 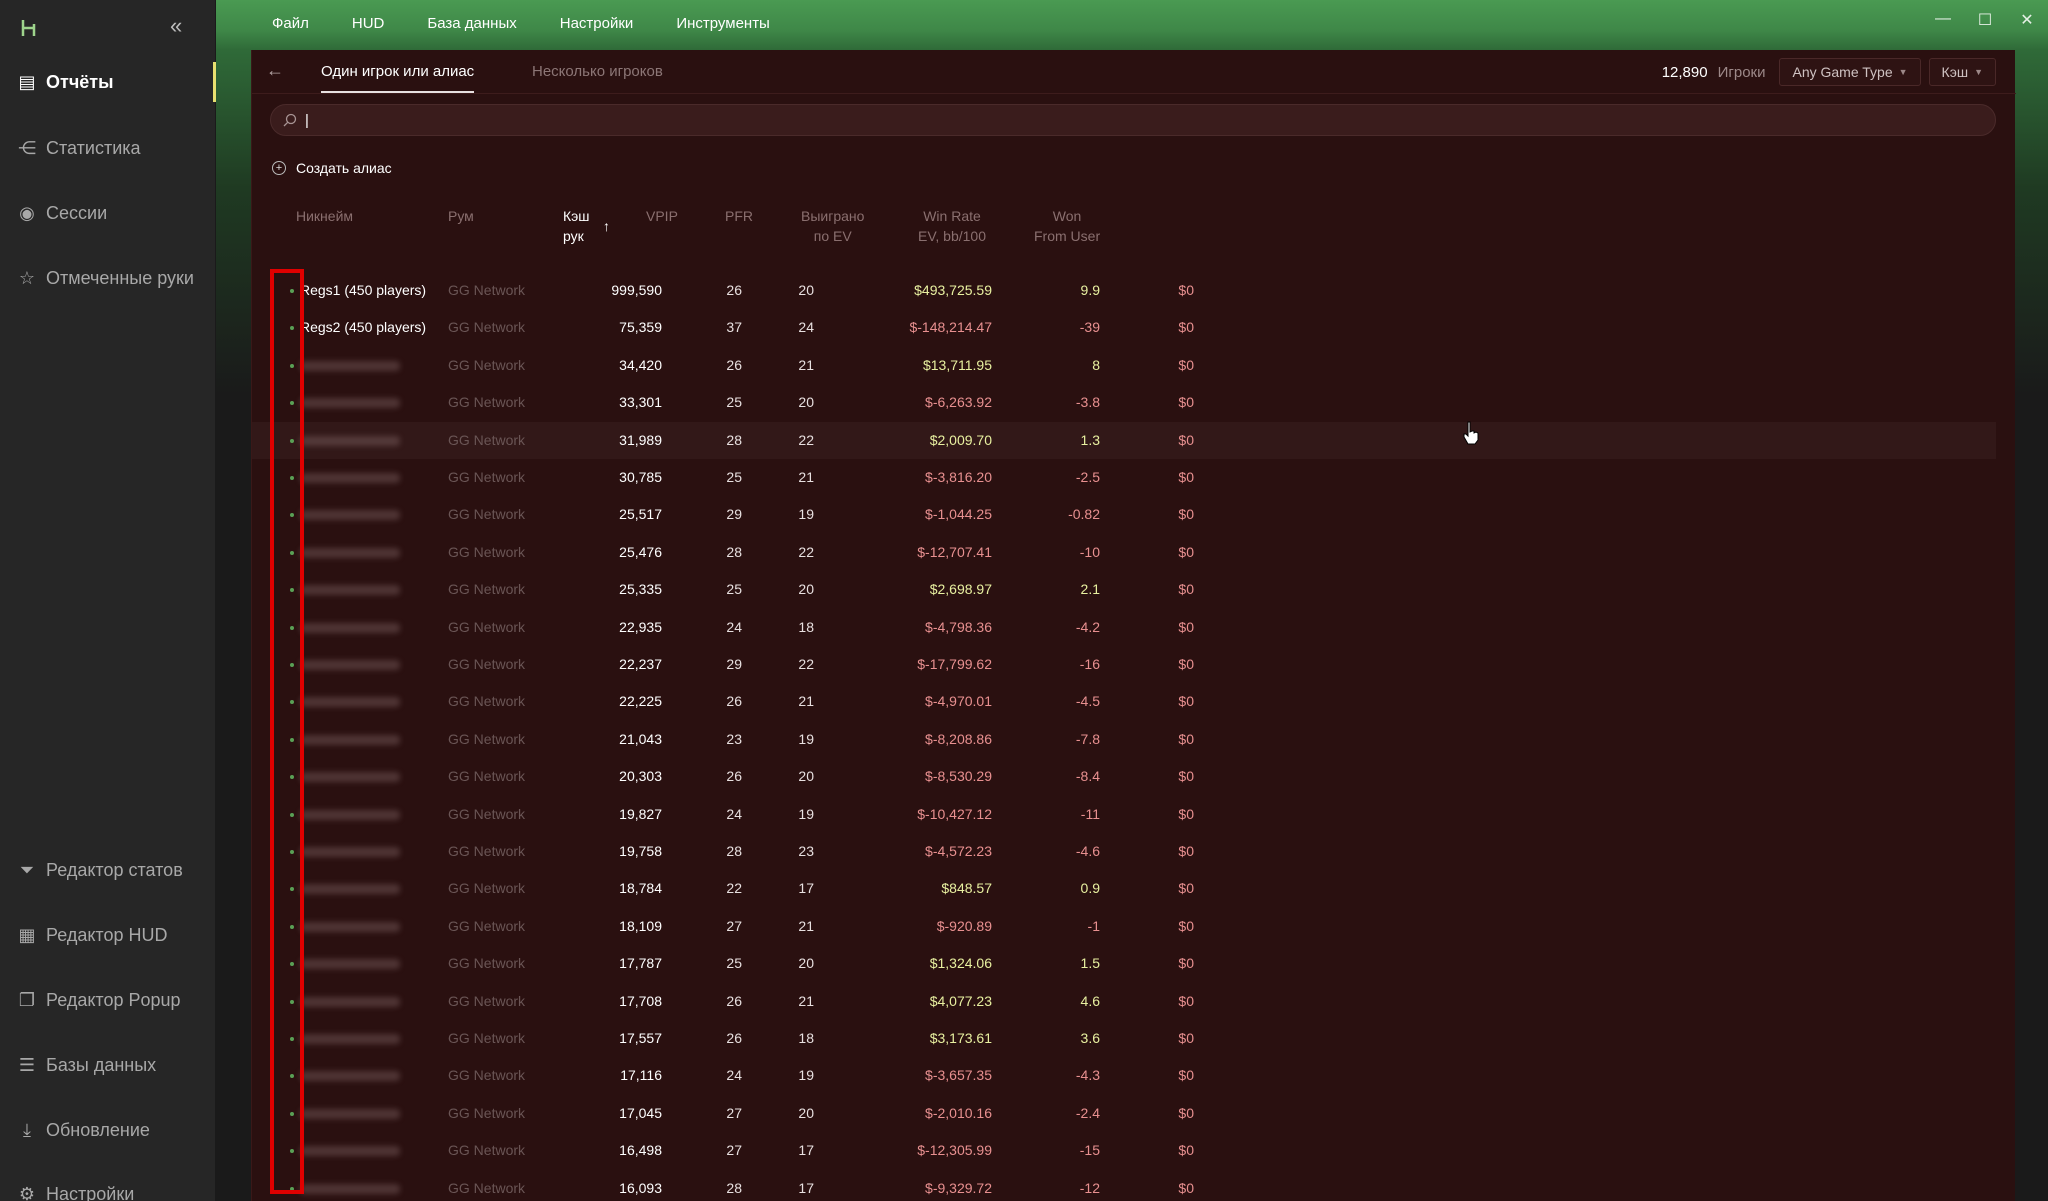 I want to click on column-pfr: PFR, so click(x=739, y=216).